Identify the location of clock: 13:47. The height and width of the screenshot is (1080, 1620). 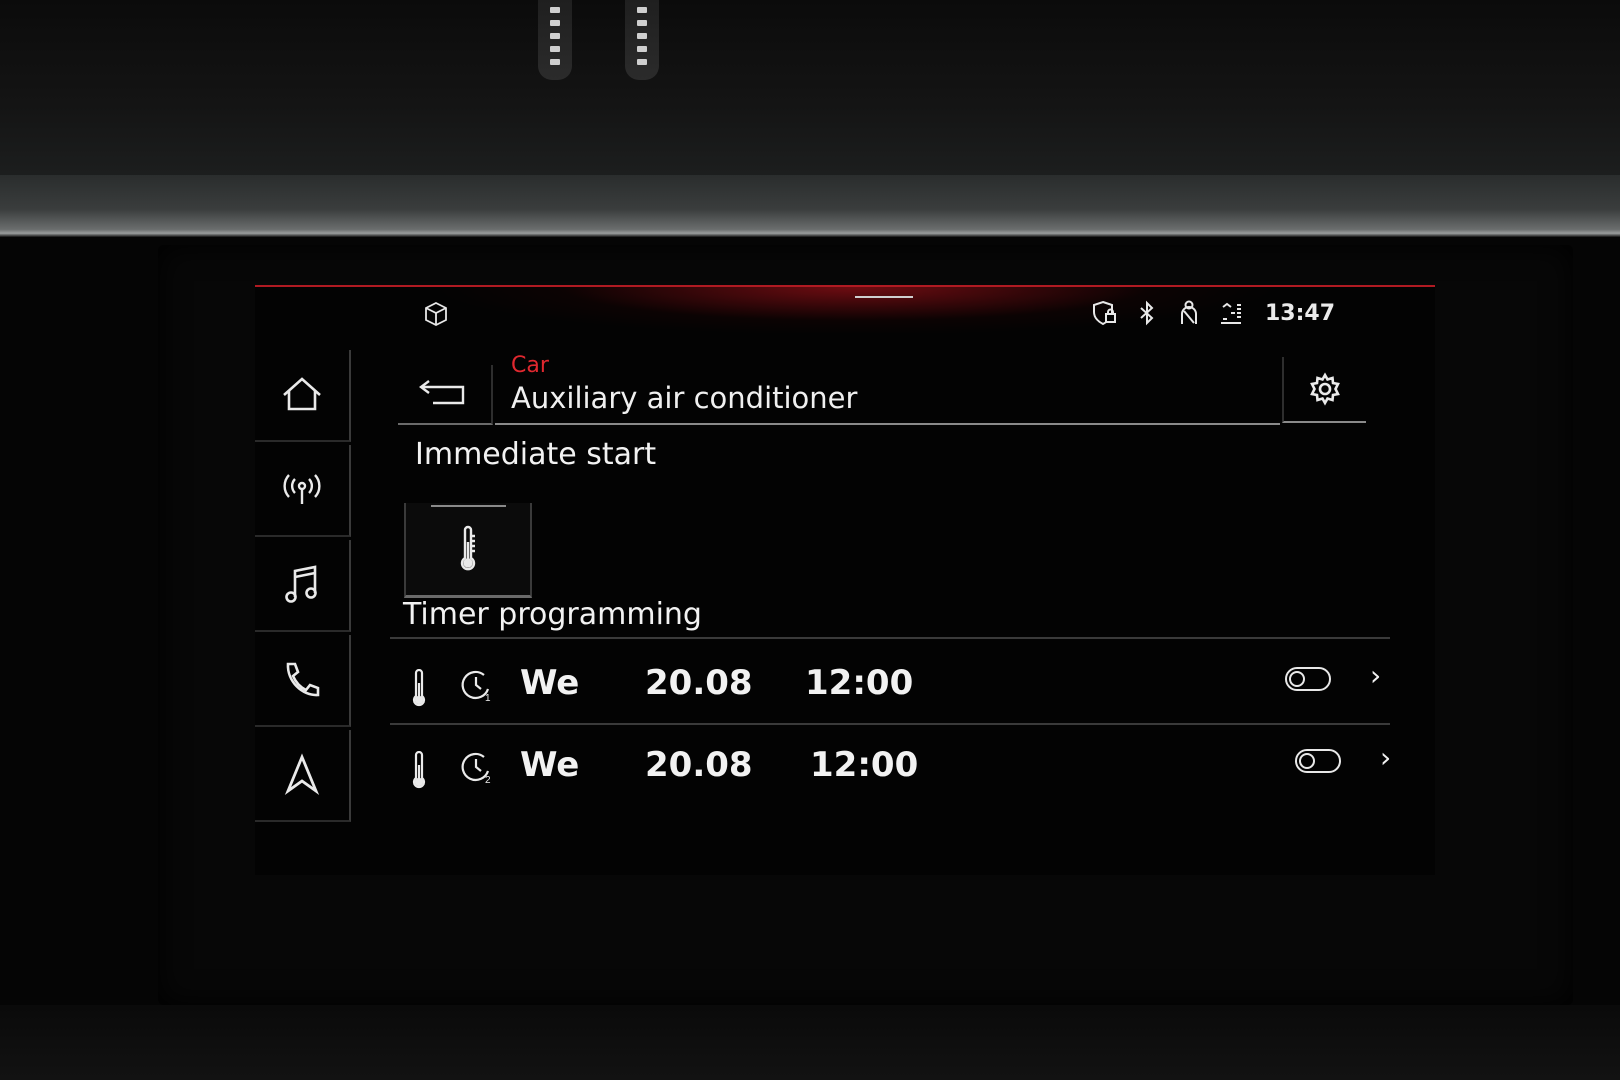
(1299, 313).